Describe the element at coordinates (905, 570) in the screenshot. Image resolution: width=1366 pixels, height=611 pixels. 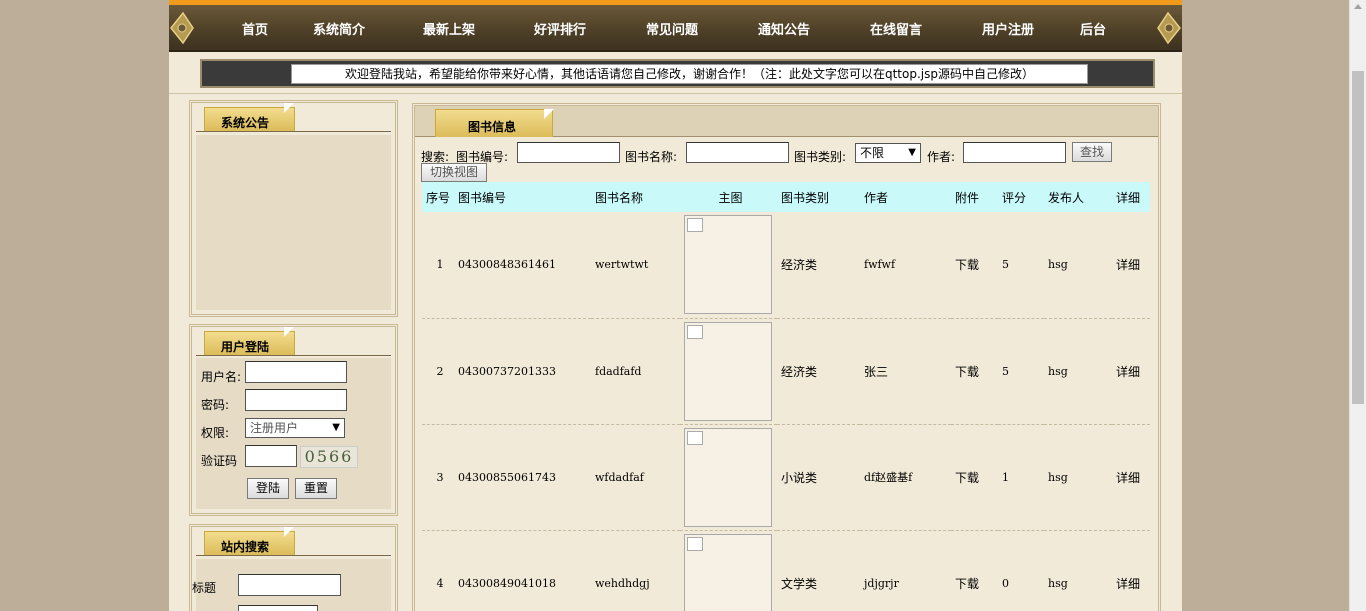
I see `row-author: jdjgrjr` at that location.